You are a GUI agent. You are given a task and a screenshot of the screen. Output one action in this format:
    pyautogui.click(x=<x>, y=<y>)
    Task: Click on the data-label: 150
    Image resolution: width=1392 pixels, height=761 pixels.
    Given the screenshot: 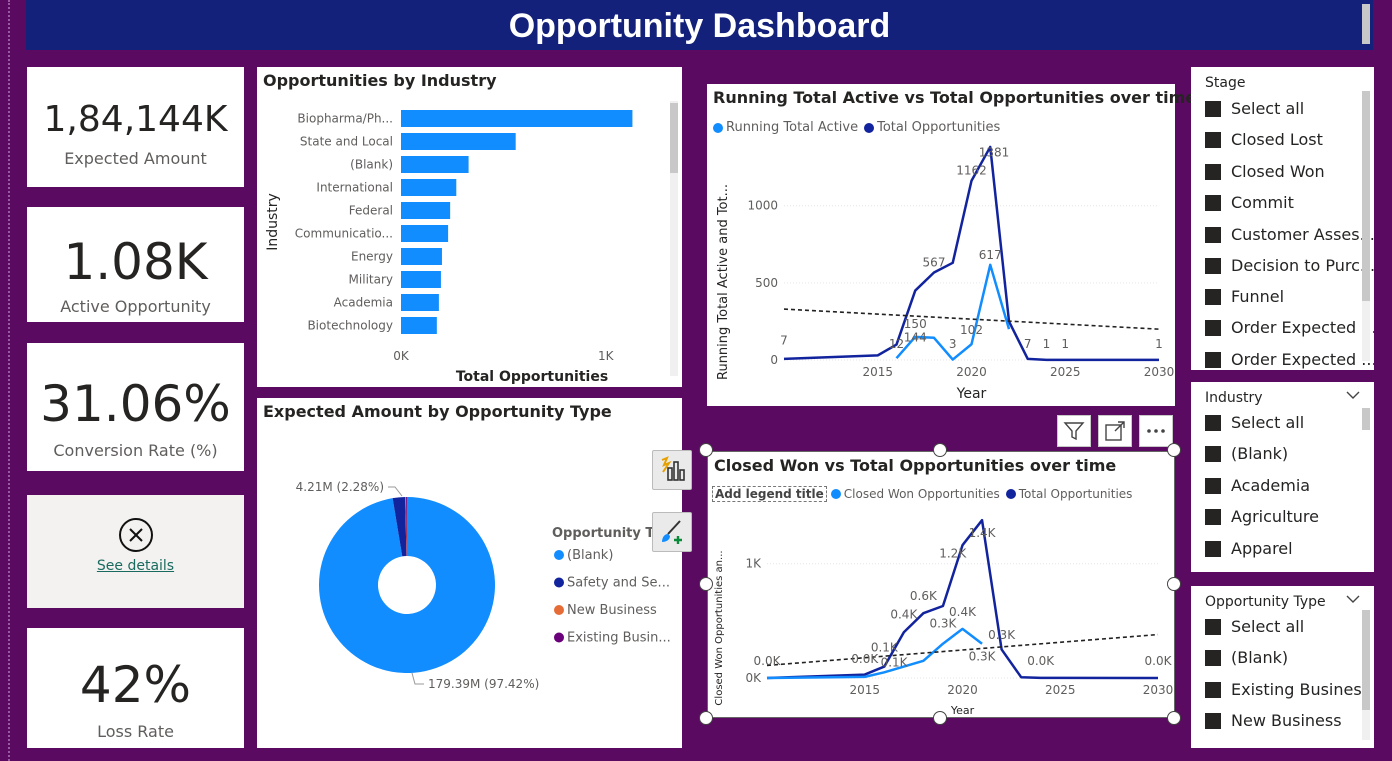 What is the action you would take?
    pyautogui.click(x=915, y=324)
    